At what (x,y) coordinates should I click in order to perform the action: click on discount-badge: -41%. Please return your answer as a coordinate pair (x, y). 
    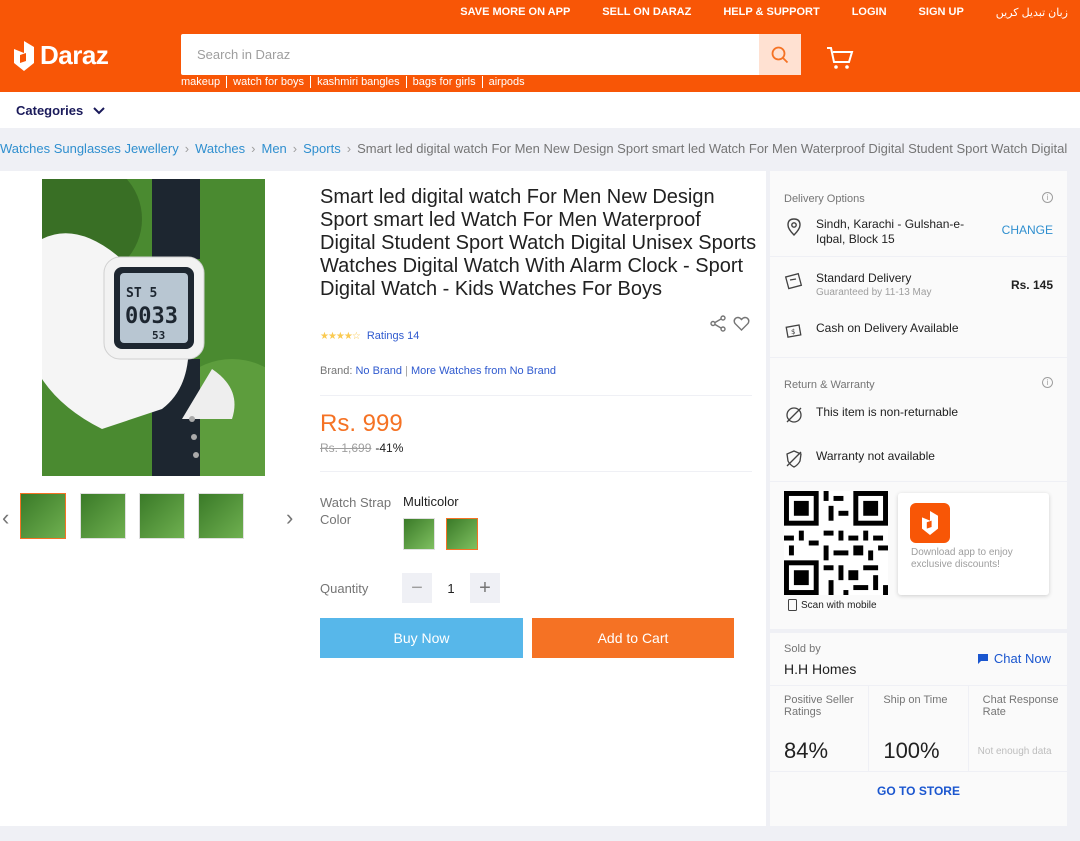
    Looking at the image, I should click on (389, 448).